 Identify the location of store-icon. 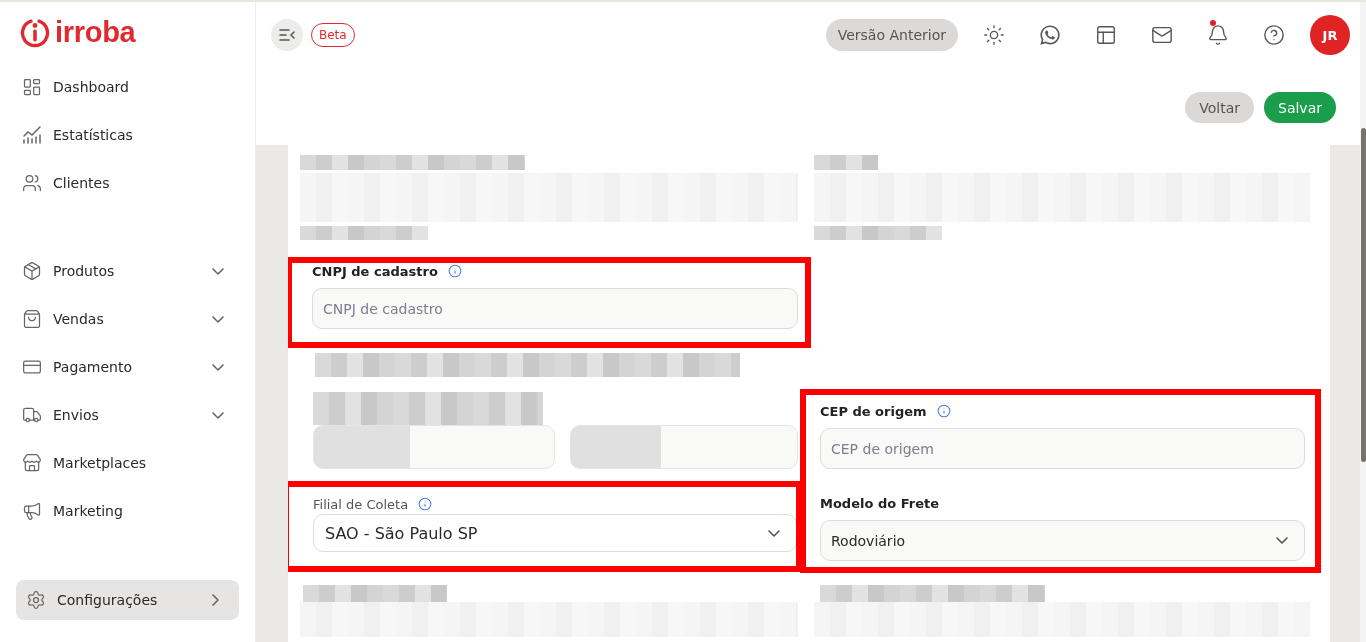
(32, 463).